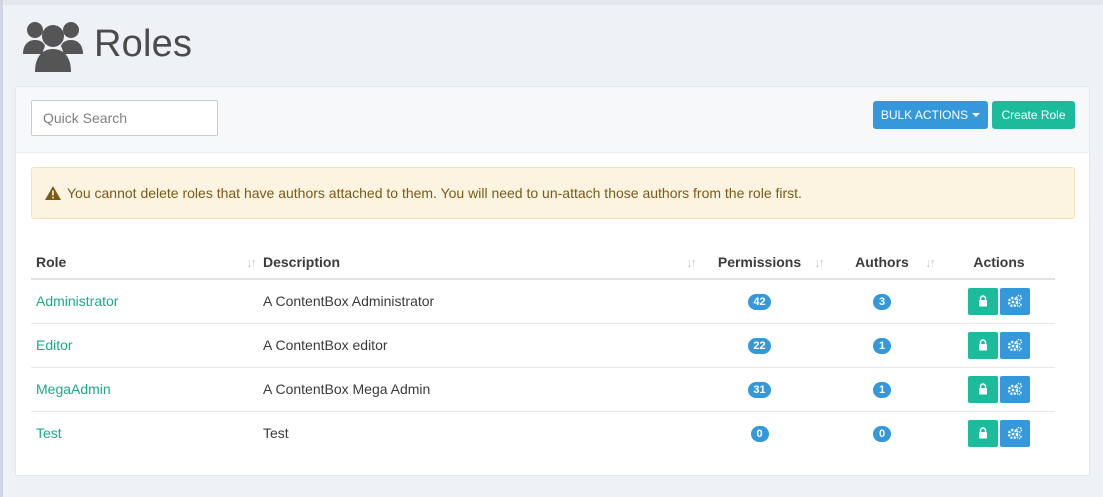  I want to click on role-description: Test, so click(276, 433).